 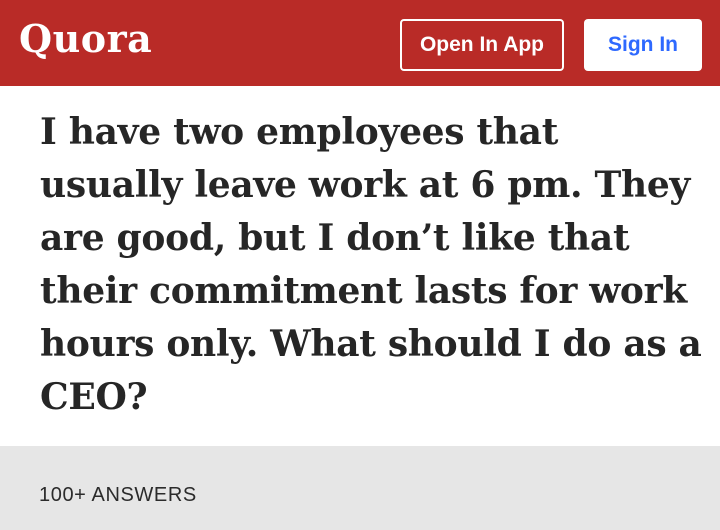 What do you see at coordinates (85, 39) in the screenshot?
I see `quora-logo: Quora` at bounding box center [85, 39].